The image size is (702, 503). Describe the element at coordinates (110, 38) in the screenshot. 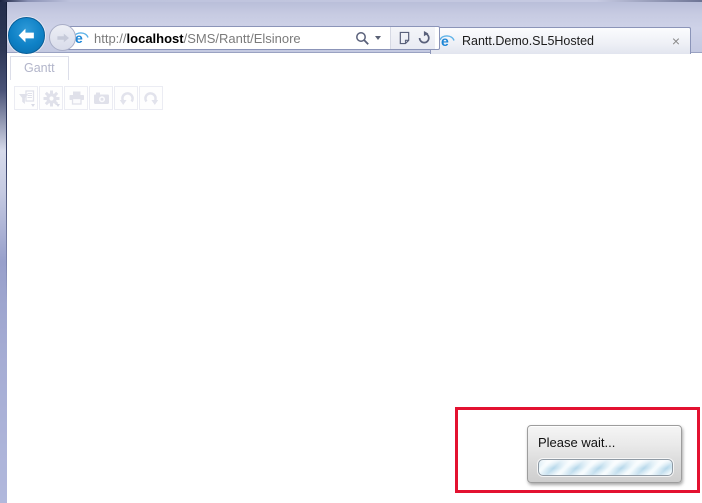

I see `url-scheme: http://` at that location.